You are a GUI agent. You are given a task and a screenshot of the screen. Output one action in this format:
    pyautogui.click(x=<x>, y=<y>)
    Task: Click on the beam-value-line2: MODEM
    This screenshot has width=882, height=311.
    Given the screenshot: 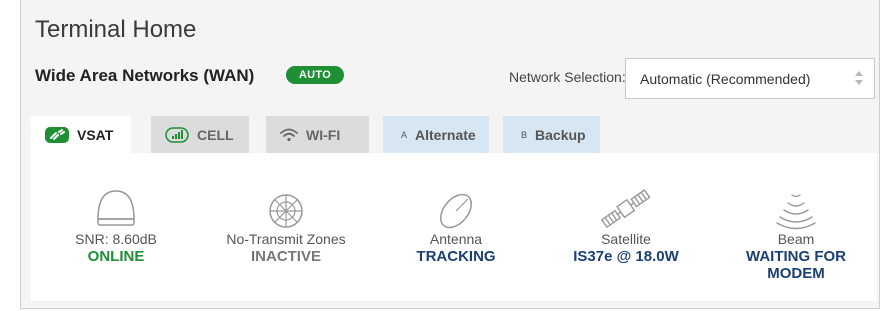 What is the action you would take?
    pyautogui.click(x=796, y=273)
    